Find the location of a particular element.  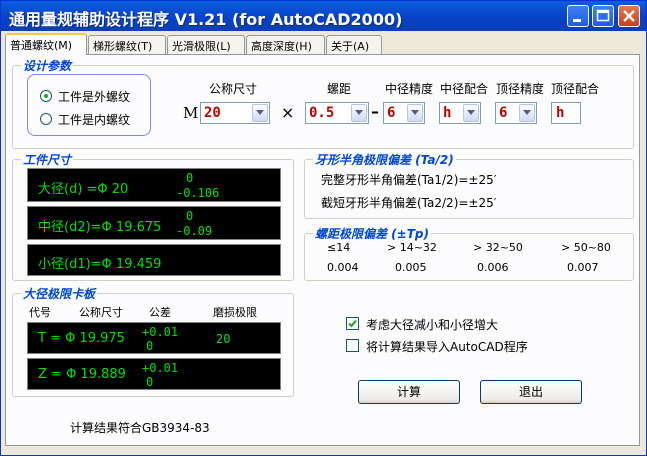

close-button is located at coordinates (629, 16).